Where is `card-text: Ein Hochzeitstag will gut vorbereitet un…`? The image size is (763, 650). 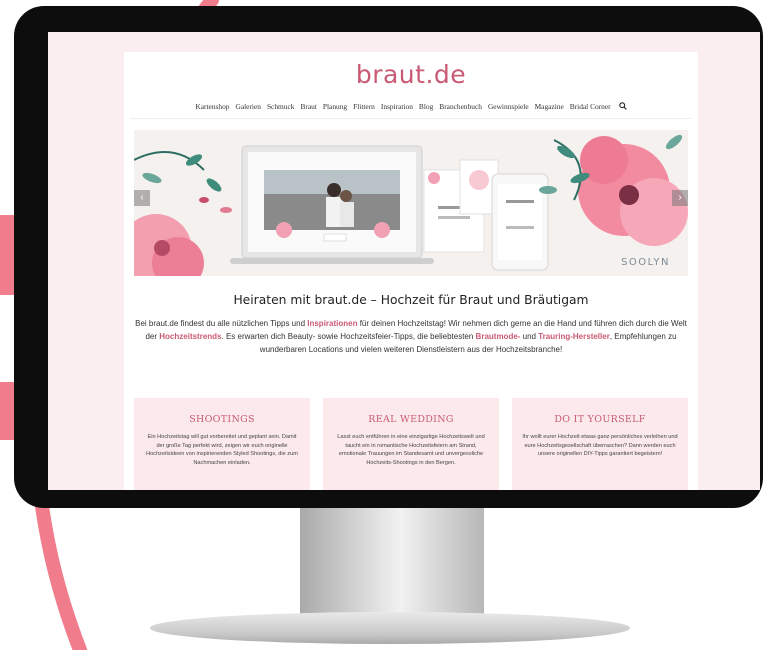
card-text: Ein Hochzeitstag will gut vorbereitet un… is located at coordinates (222, 450).